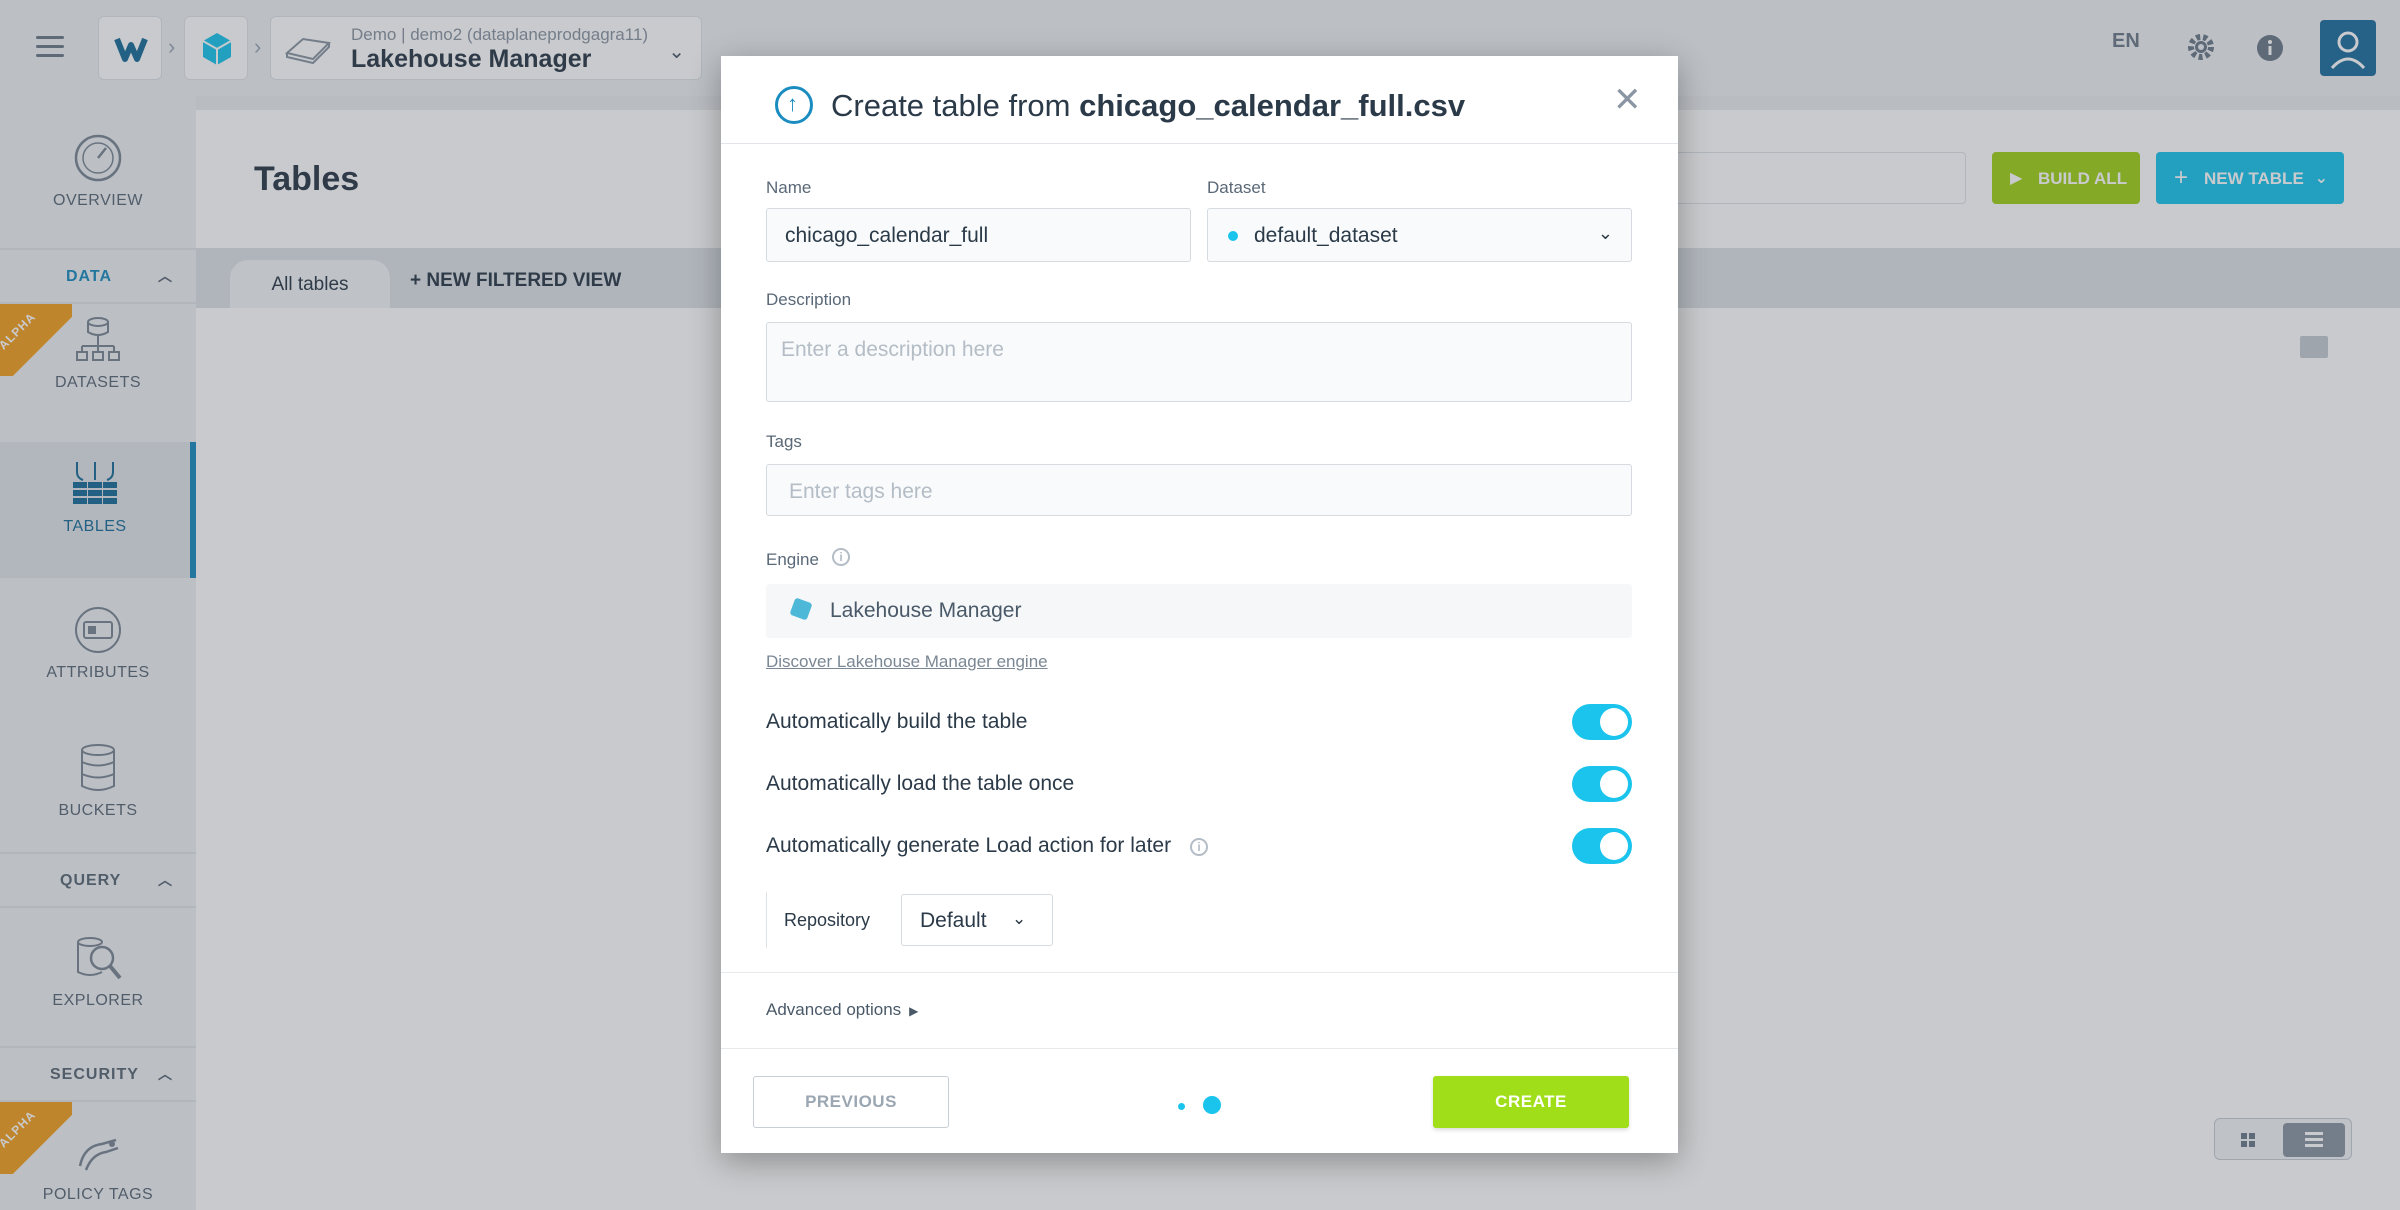  What do you see at coordinates (1602, 784) in the screenshot?
I see `auto-load-toggle` at bounding box center [1602, 784].